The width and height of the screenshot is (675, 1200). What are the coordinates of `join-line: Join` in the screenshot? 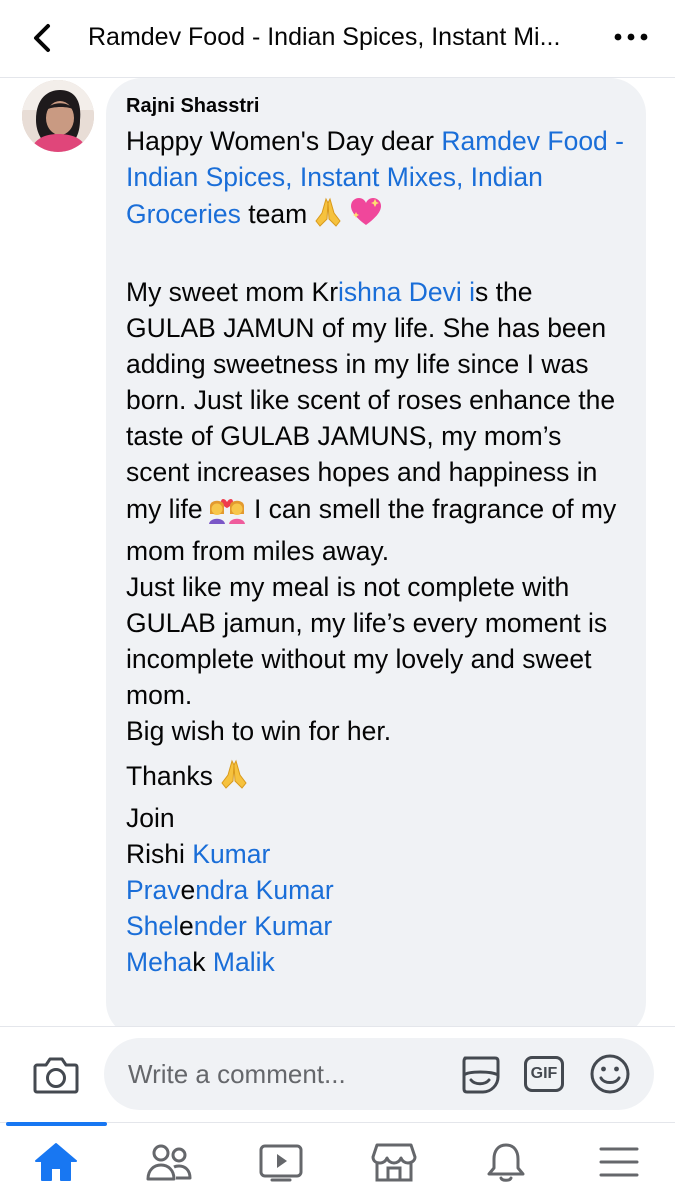 It's located at (150, 818).